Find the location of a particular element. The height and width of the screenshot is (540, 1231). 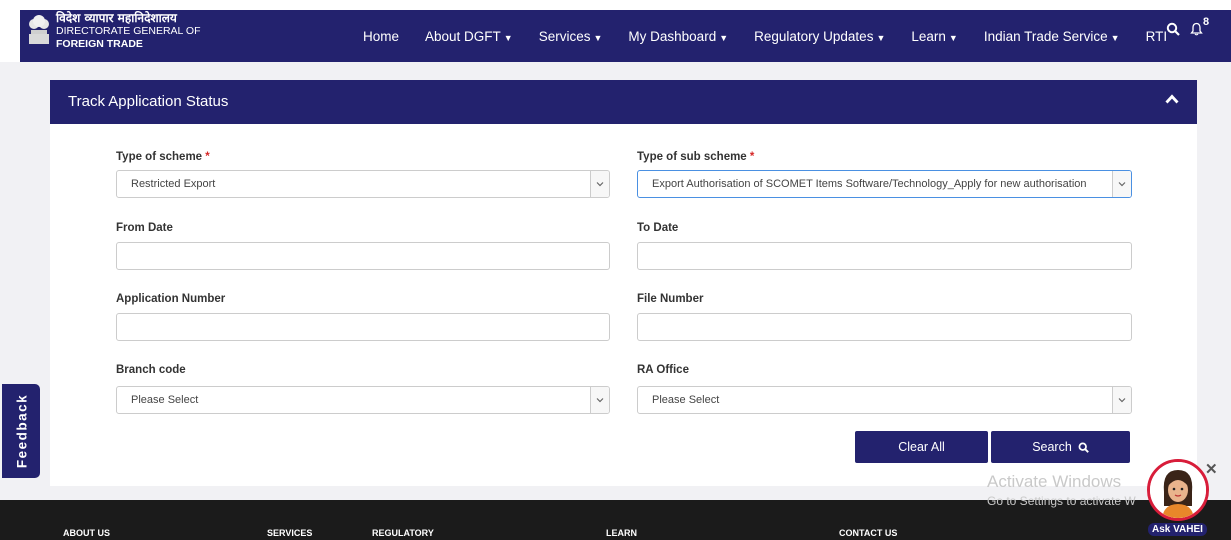

scheme-label: Type of scheme * is located at coordinates (163, 157).